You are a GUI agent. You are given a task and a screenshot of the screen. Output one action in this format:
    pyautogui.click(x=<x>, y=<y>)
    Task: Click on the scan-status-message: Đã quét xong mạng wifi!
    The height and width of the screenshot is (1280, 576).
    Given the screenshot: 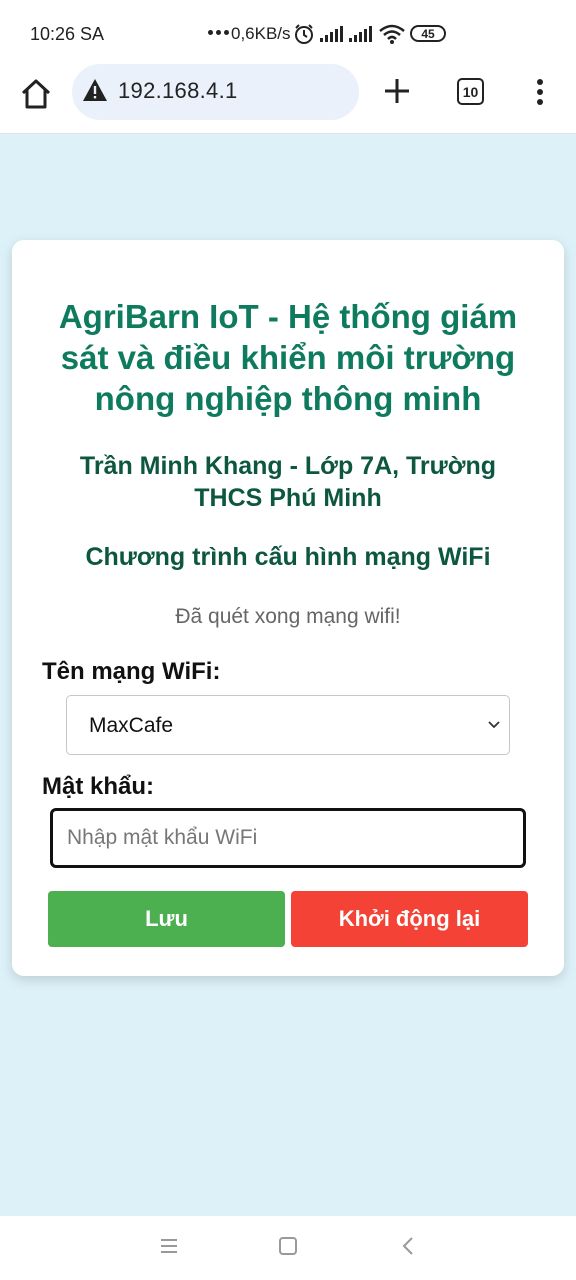 What is the action you would take?
    pyautogui.click(x=288, y=616)
    